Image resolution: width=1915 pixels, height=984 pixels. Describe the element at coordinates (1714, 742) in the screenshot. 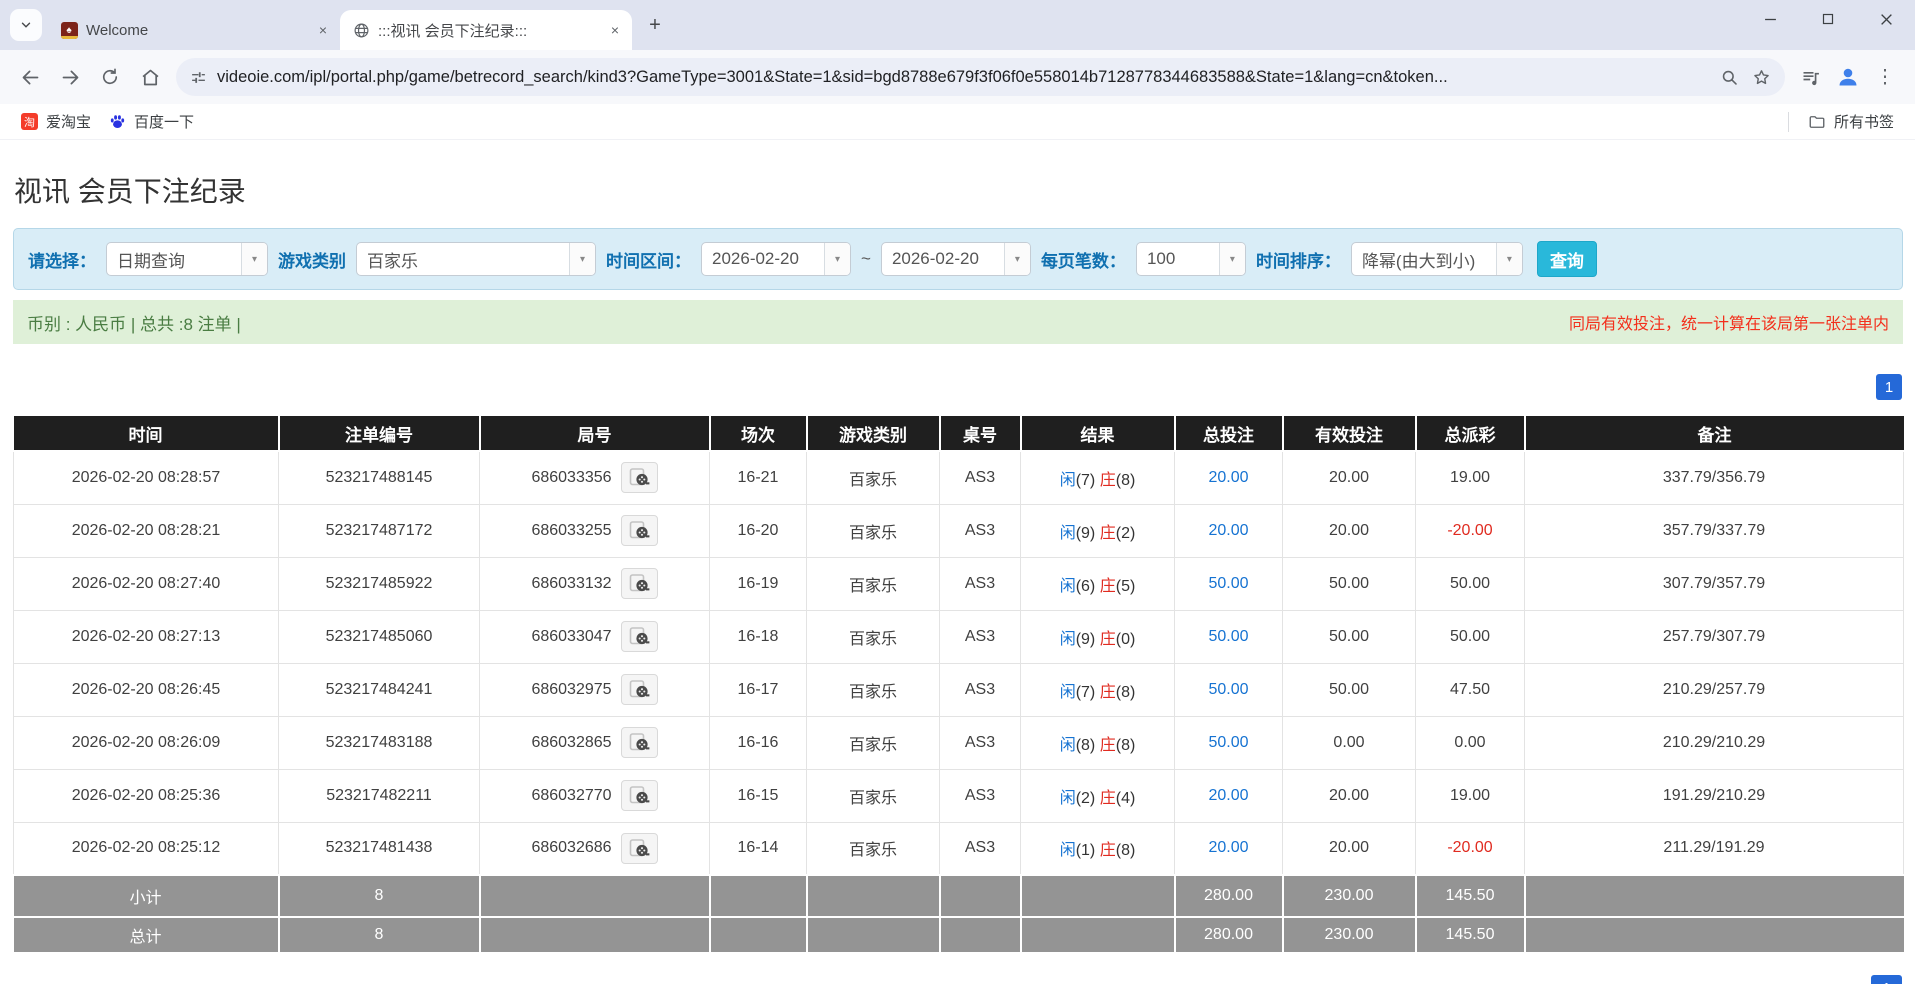

I see `cell-note: 210.29/210.29` at that location.